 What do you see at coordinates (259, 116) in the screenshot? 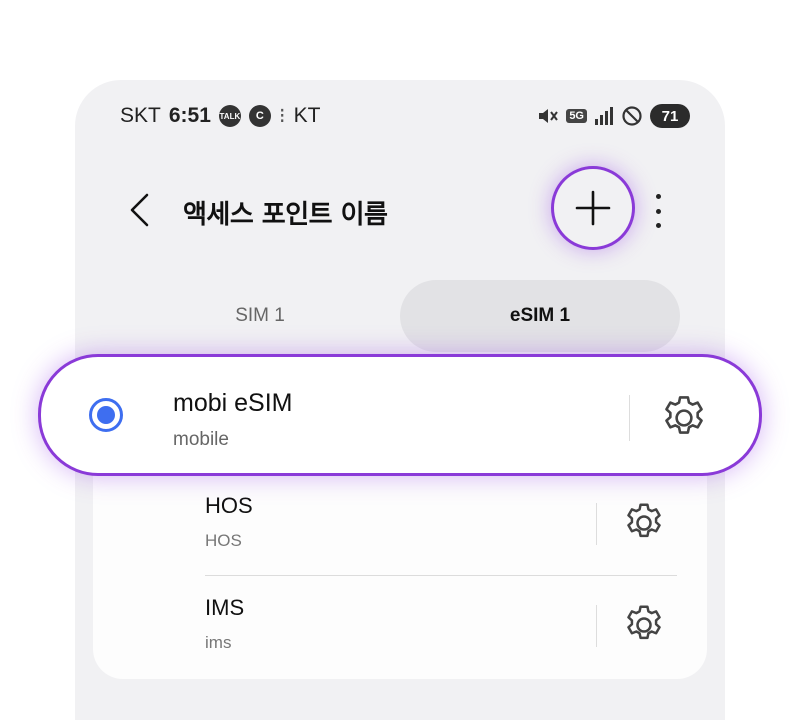
I see `c-app-icon: C` at bounding box center [259, 116].